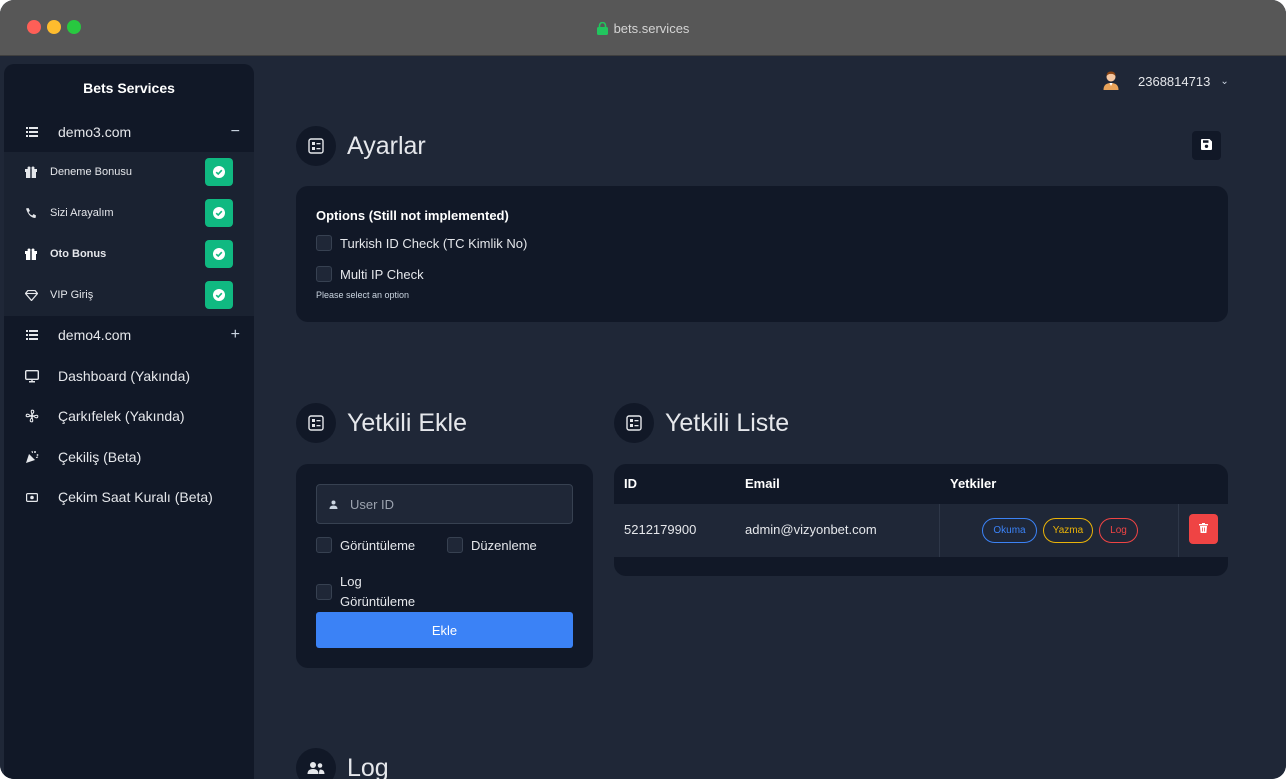 This screenshot has width=1286, height=779. I want to click on user-id-input: User ID, so click(444, 504).